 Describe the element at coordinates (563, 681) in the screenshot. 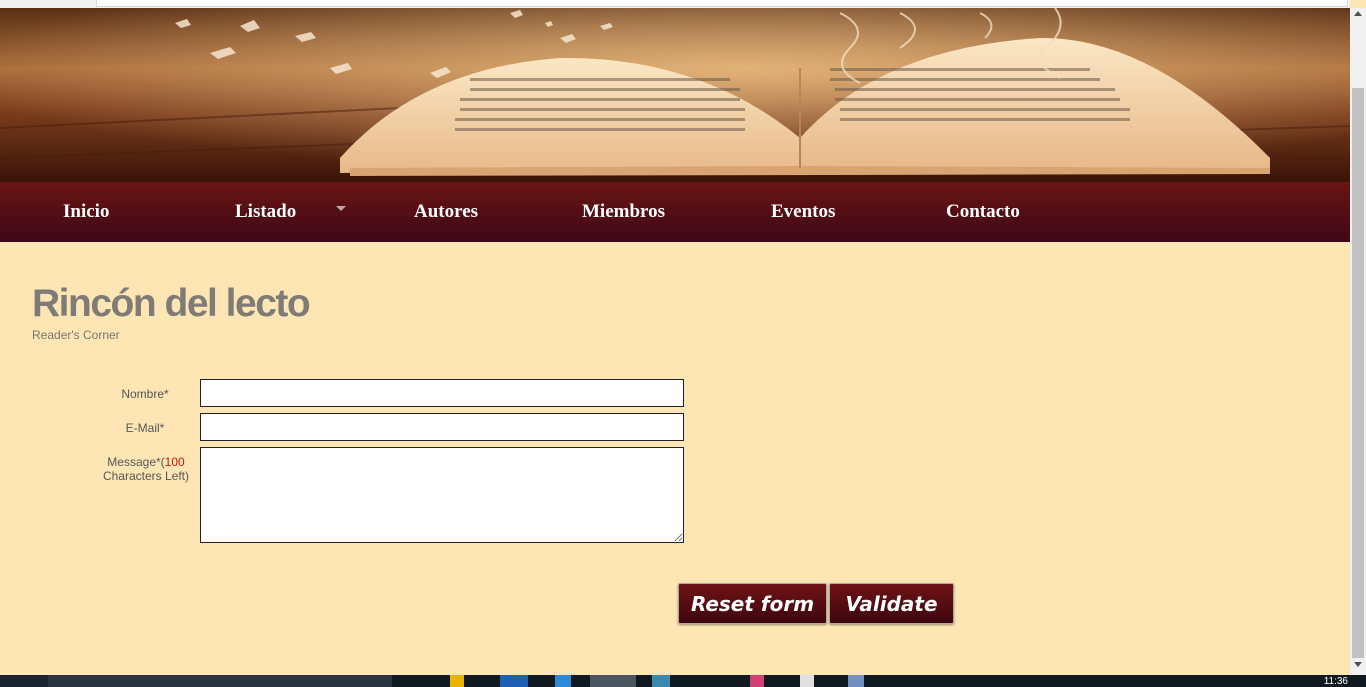

I see `edge-icon` at that location.